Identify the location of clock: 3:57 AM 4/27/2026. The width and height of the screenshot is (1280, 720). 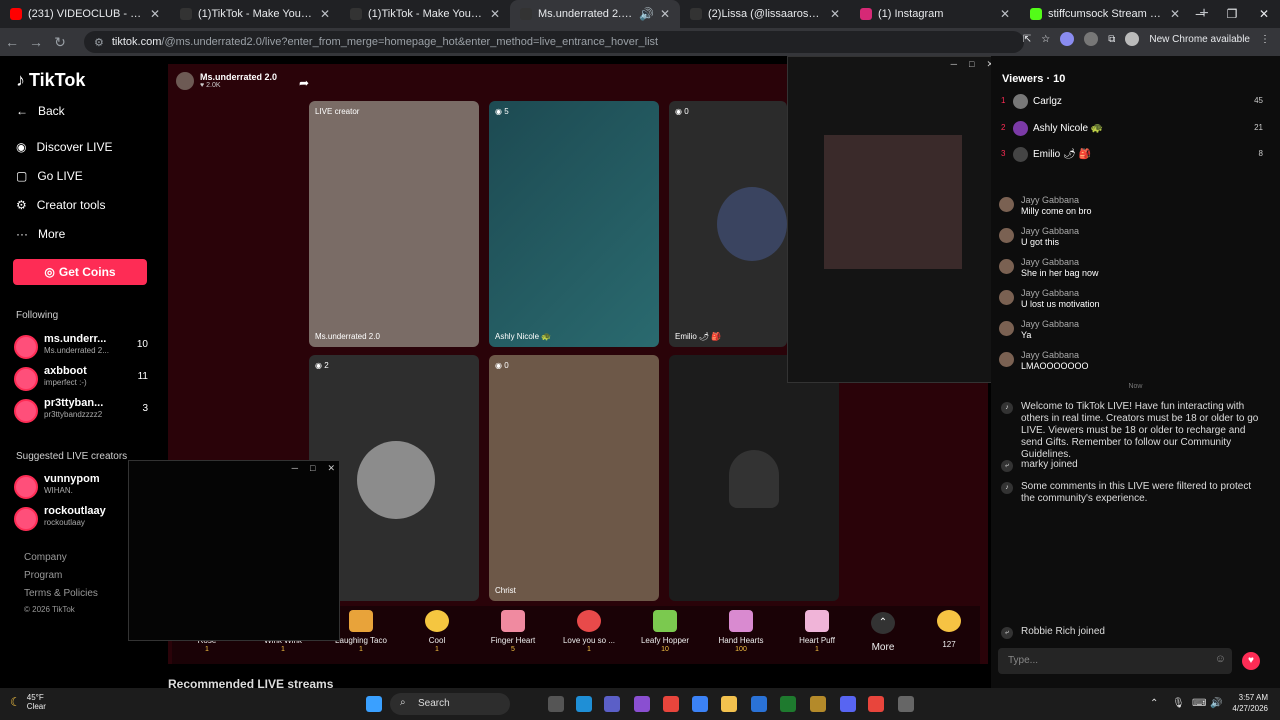
(1250, 703).